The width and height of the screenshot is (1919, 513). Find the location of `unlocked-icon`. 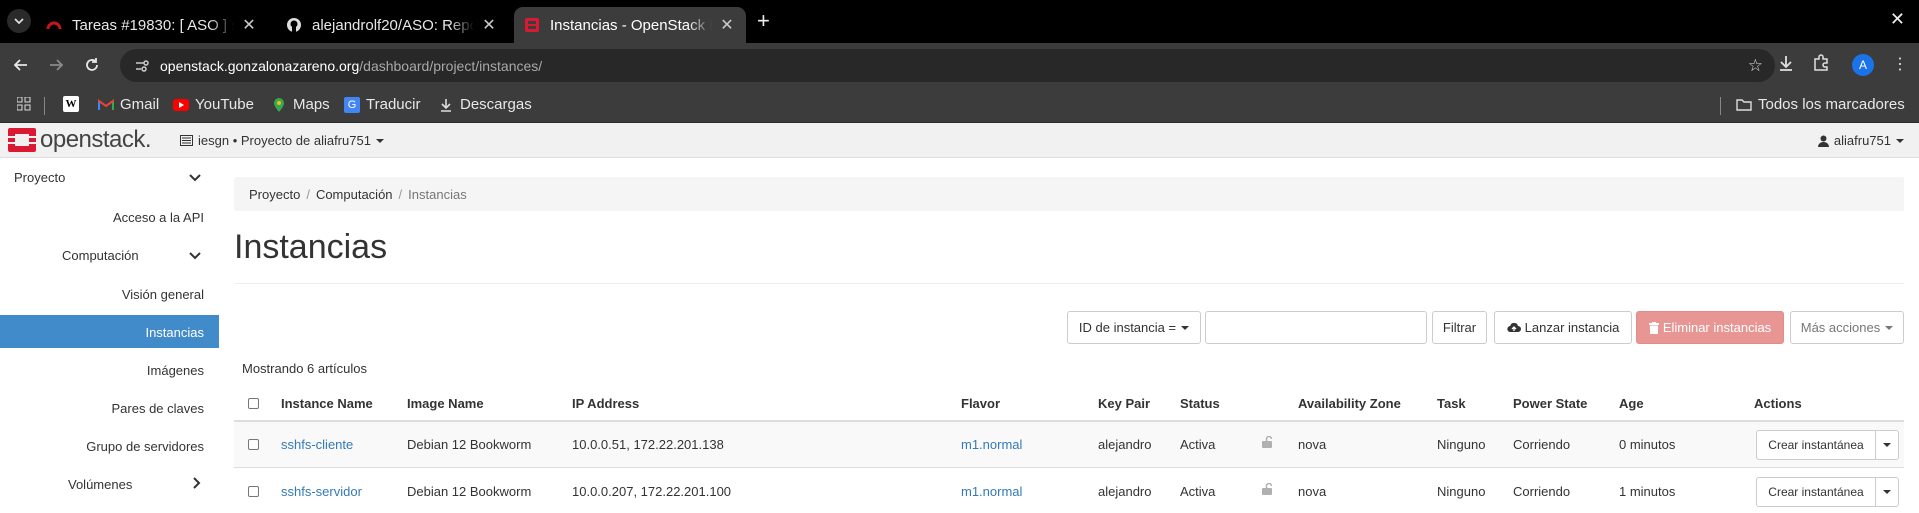

unlocked-icon is located at coordinates (1267, 490).